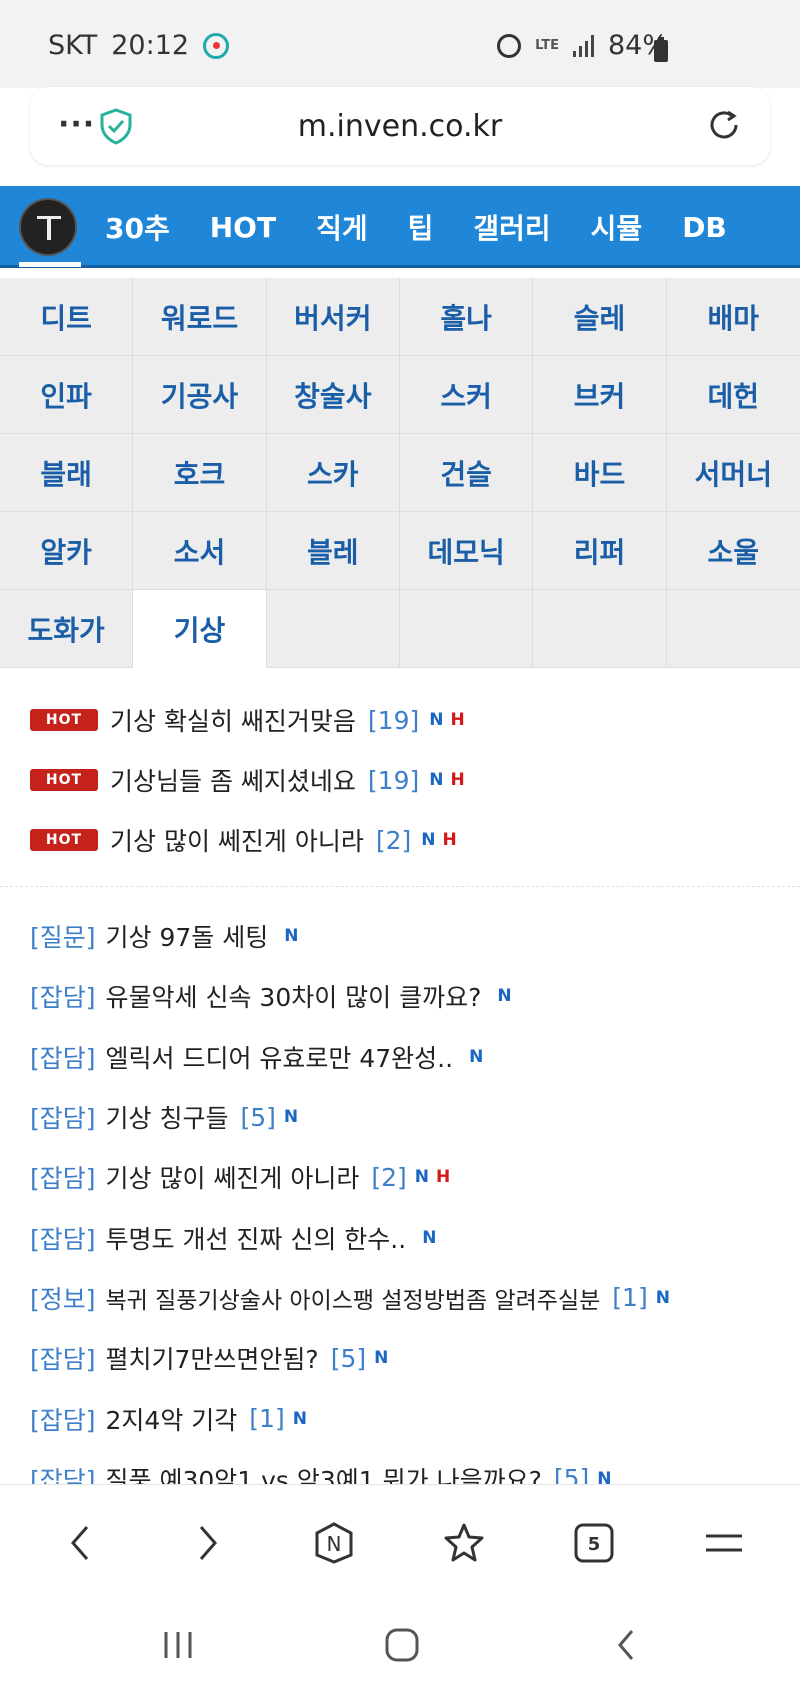 The height and width of the screenshot is (1689, 800). What do you see at coordinates (733, 629) in the screenshot?
I see `class-tab-empty` at bounding box center [733, 629].